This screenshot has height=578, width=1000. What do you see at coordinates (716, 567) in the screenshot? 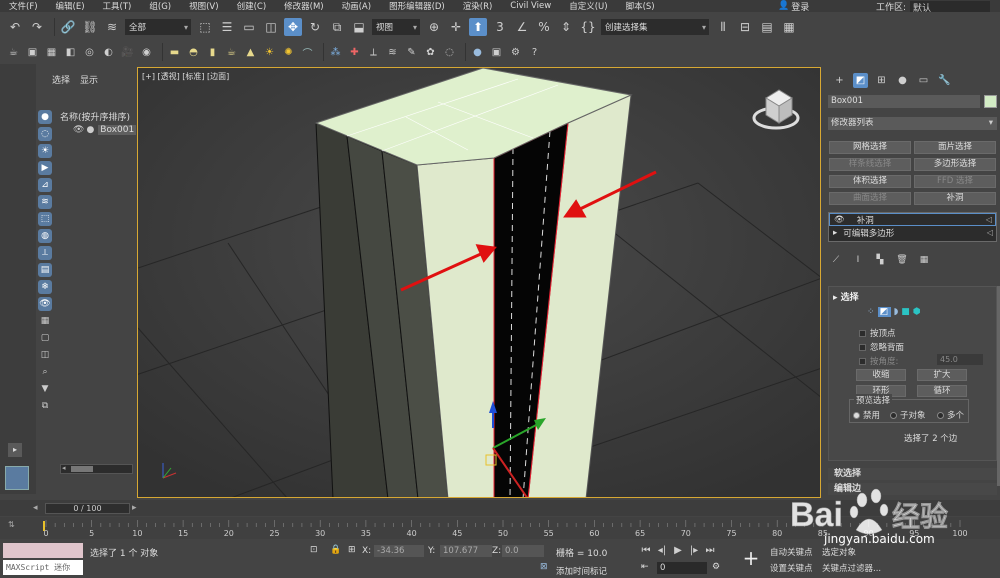
I see `time-config-icon: ⚙` at bounding box center [716, 567].